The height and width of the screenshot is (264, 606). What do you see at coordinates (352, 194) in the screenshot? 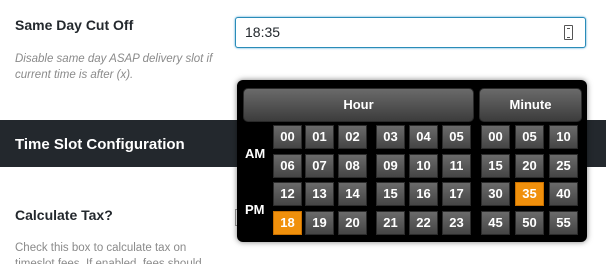
I see `hour-cell-14: 14` at bounding box center [352, 194].